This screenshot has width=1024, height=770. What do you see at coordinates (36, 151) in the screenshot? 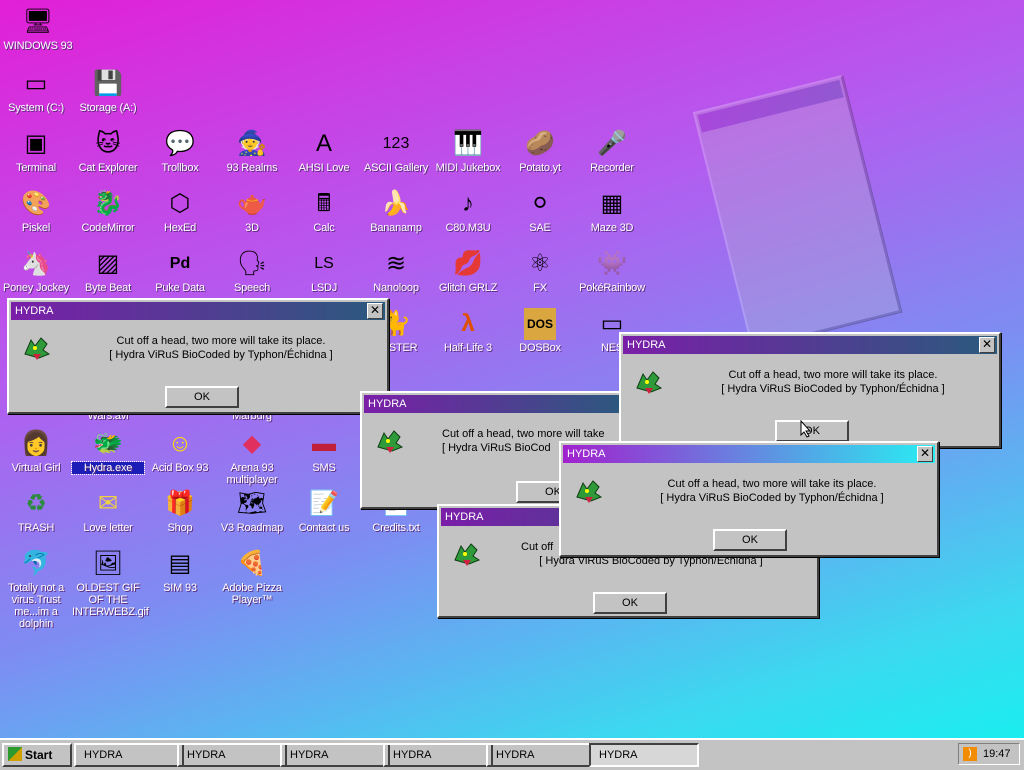
I see `desktop-icon-terminal: ▣ Terminal` at bounding box center [36, 151].